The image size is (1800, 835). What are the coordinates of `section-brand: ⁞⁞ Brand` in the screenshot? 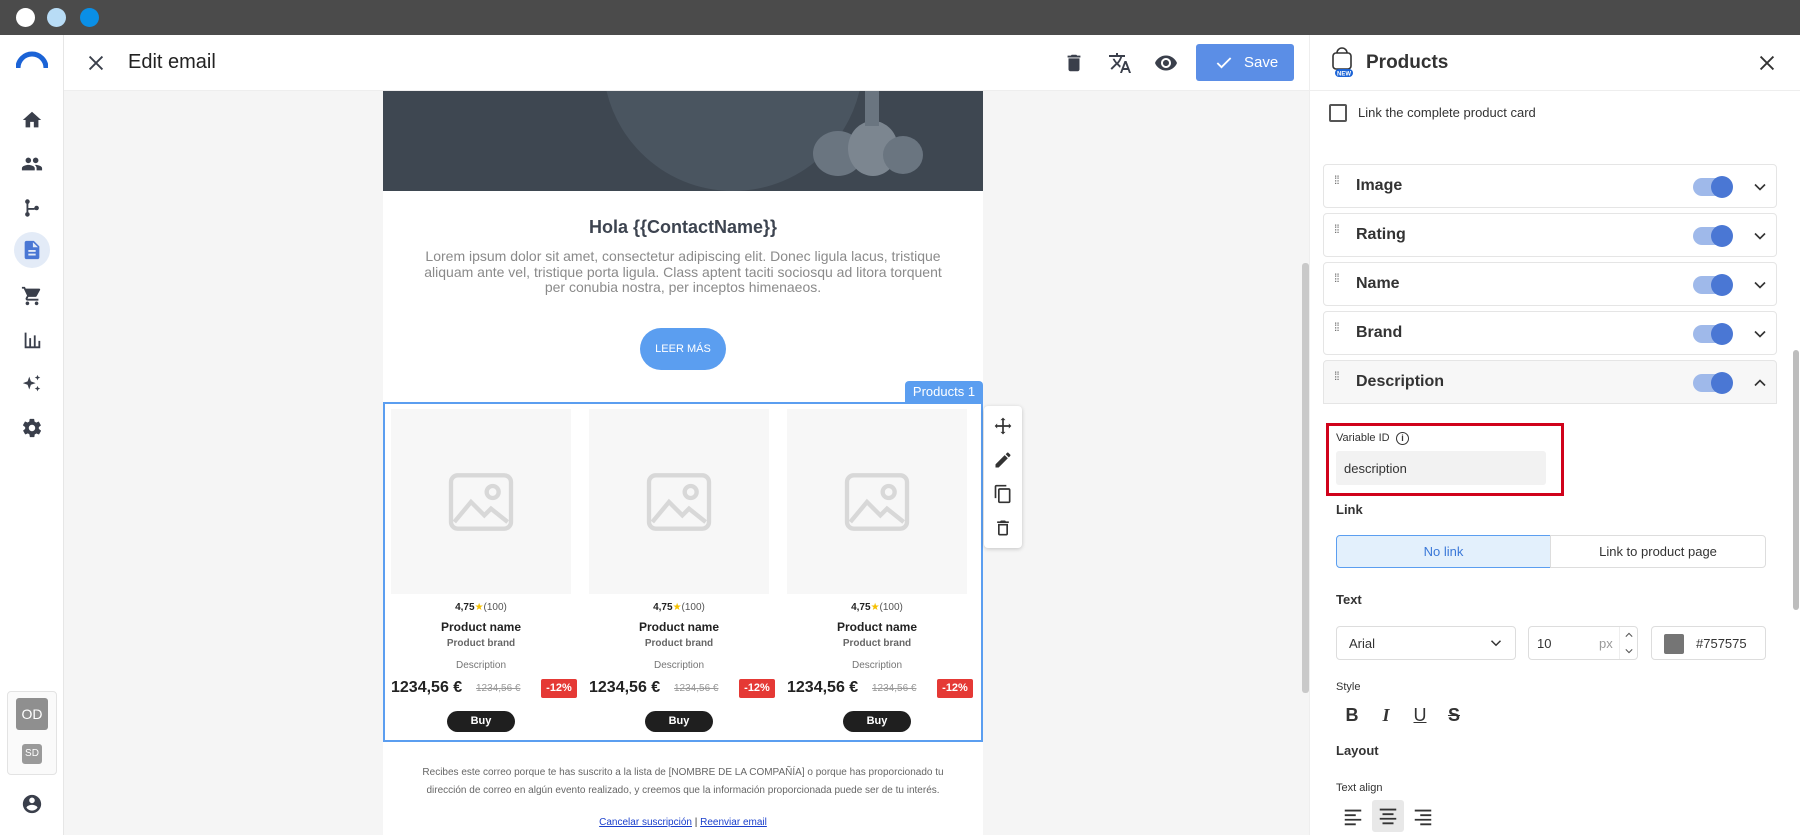 It's located at (1550, 333).